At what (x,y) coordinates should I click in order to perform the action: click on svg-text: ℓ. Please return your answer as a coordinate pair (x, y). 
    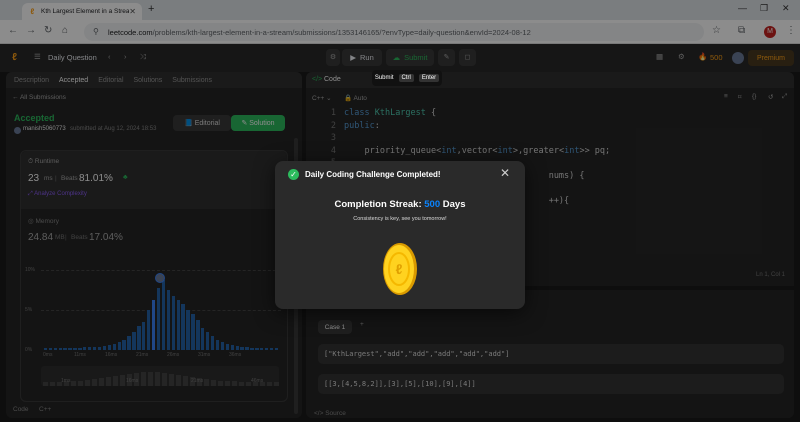
    Looking at the image, I should click on (399, 269).